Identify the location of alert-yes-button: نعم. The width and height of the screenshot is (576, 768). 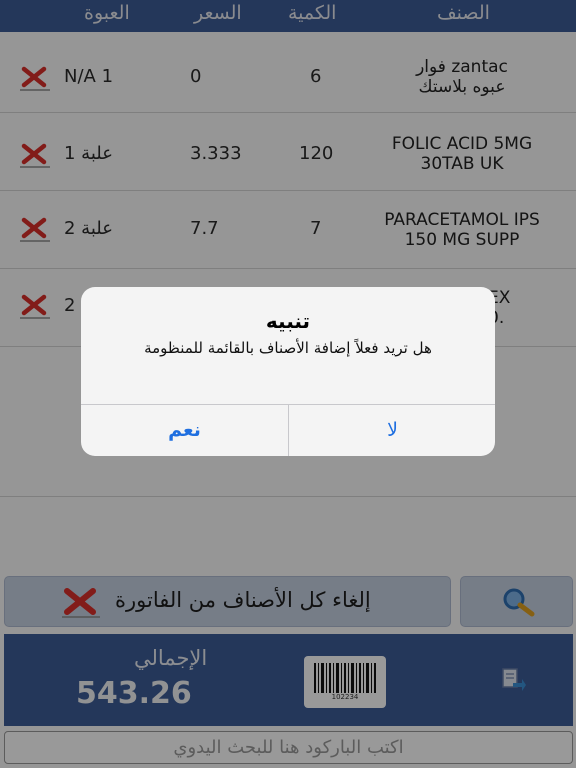
(184, 430).